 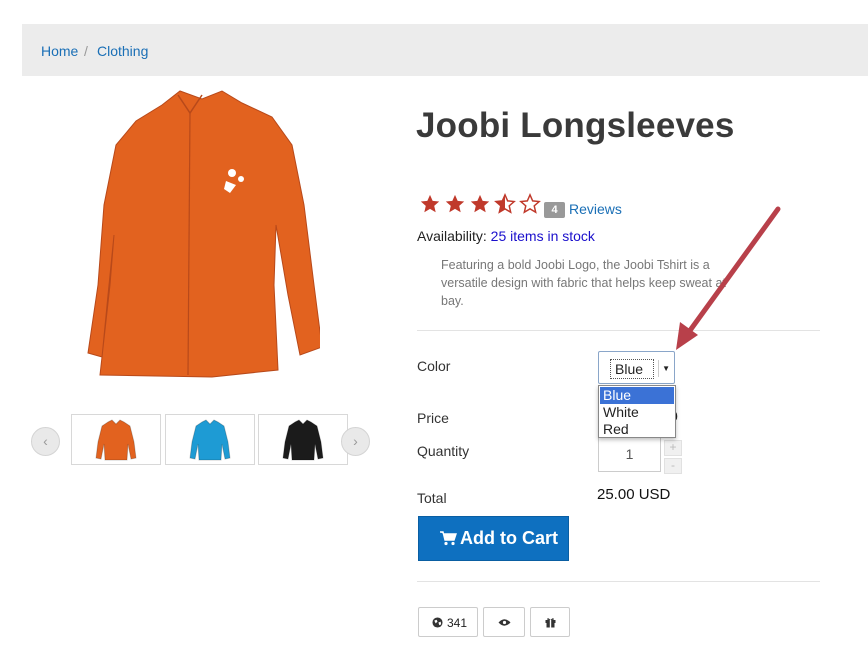 I want to click on total-value: 25.00 USD, so click(x=634, y=494).